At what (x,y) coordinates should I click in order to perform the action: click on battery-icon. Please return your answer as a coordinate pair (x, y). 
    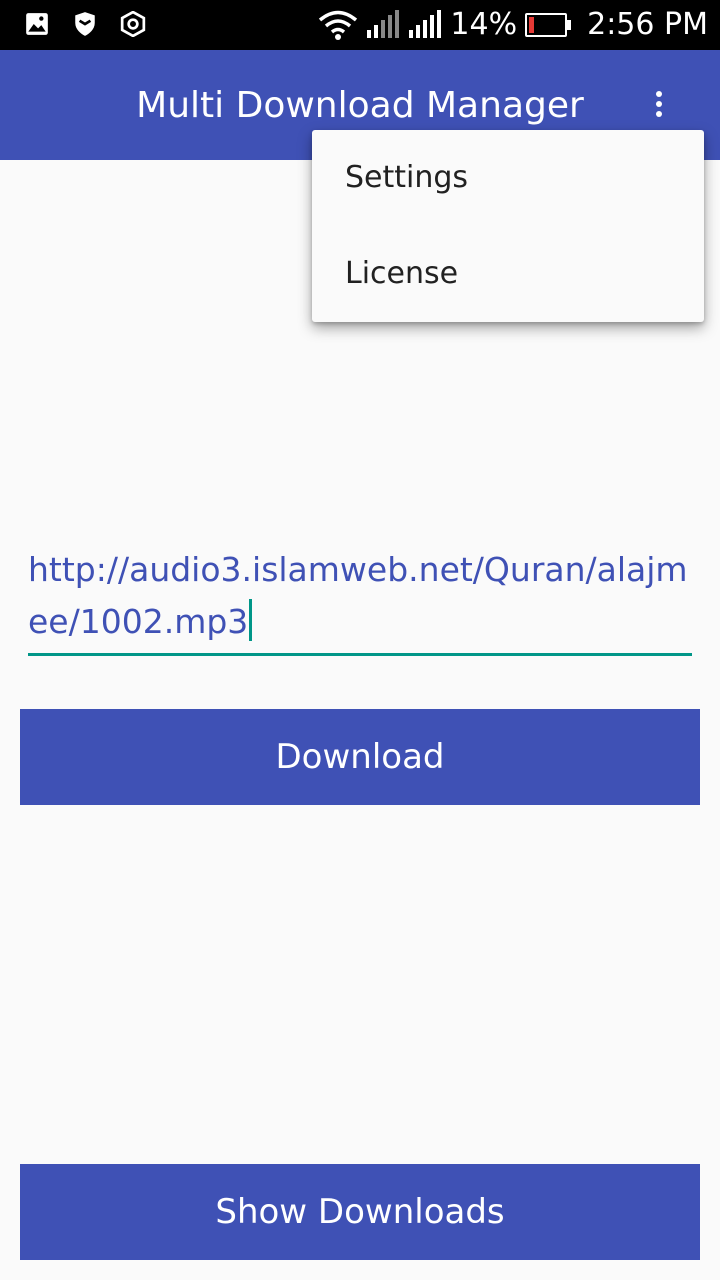
    Looking at the image, I should click on (548, 25).